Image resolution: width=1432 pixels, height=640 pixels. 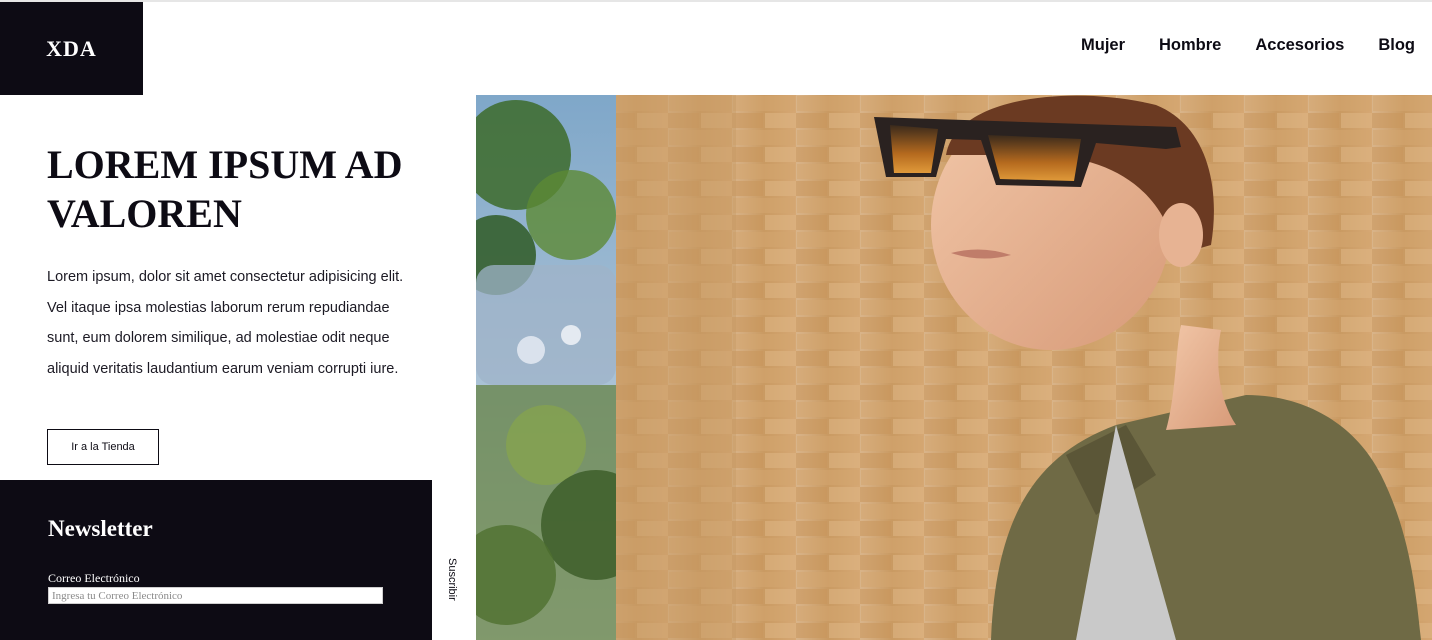 I want to click on nav-item-accesorios: Accesorios, so click(x=1299, y=45).